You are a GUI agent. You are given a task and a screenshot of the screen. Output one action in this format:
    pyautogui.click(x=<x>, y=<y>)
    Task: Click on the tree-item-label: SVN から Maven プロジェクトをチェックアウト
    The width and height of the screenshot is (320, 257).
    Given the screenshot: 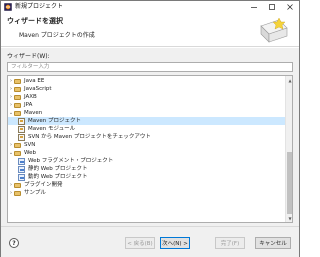 What is the action you would take?
    pyautogui.click(x=89, y=137)
    